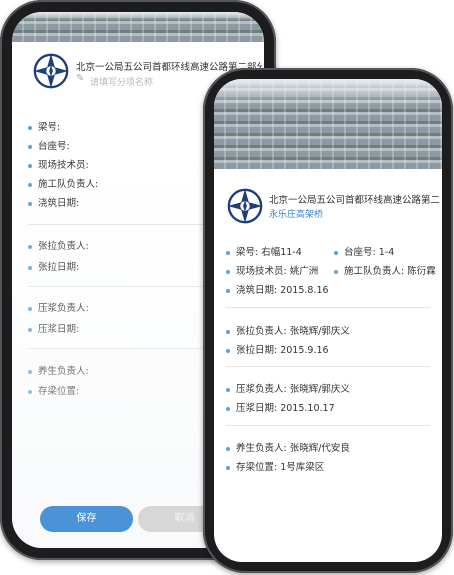  What do you see at coordinates (53, 202) in the screenshot?
I see `pour-date-field: 浇筑日期:` at bounding box center [53, 202].